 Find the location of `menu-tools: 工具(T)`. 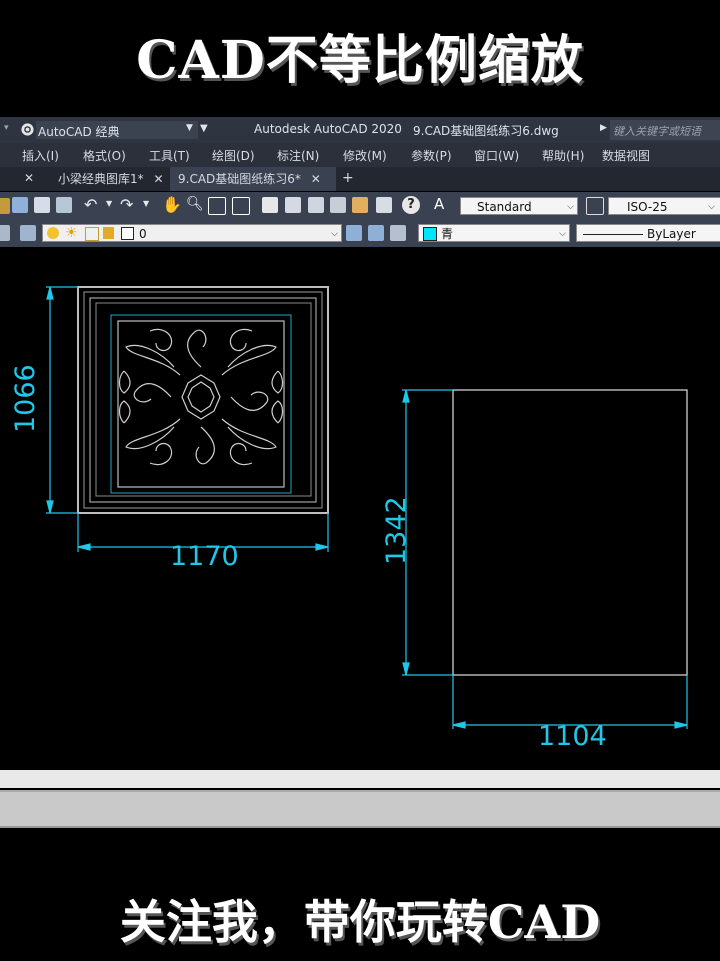

menu-tools: 工具(T) is located at coordinates (169, 155).